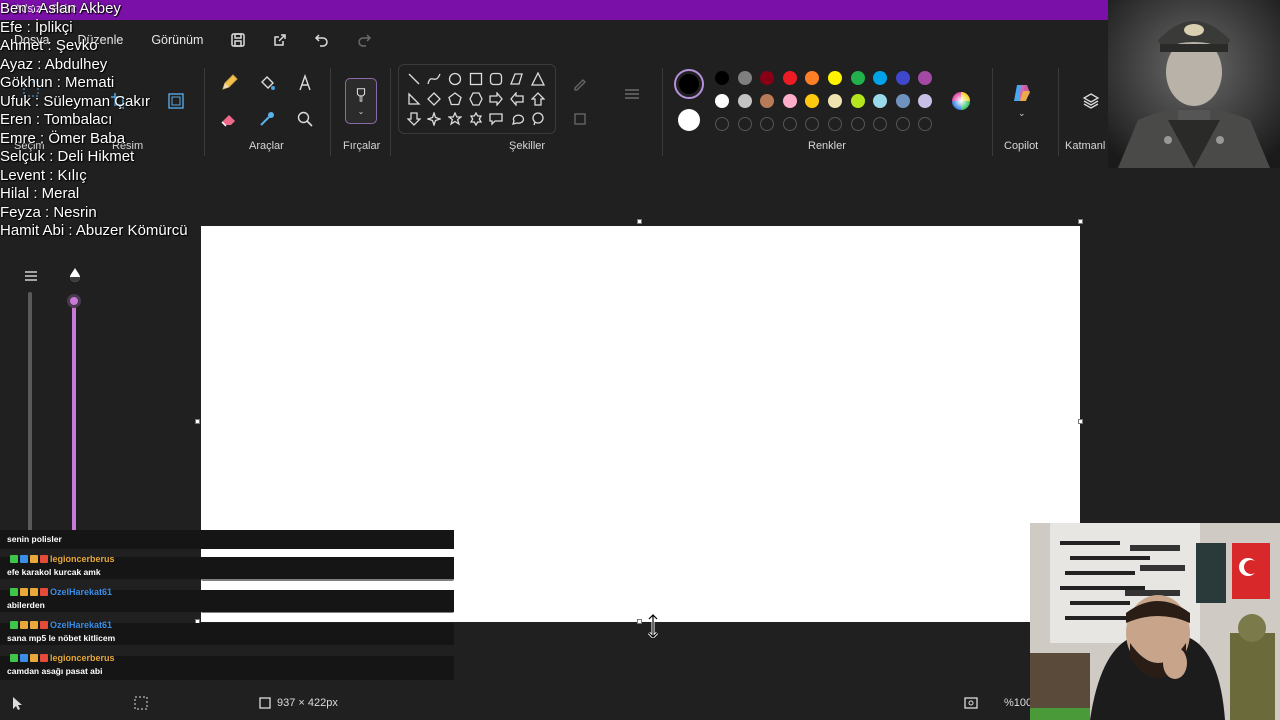 This screenshot has height=720, width=1280. What do you see at coordinates (496, 119) in the screenshot?
I see `callout-rect-shape-icon` at bounding box center [496, 119].